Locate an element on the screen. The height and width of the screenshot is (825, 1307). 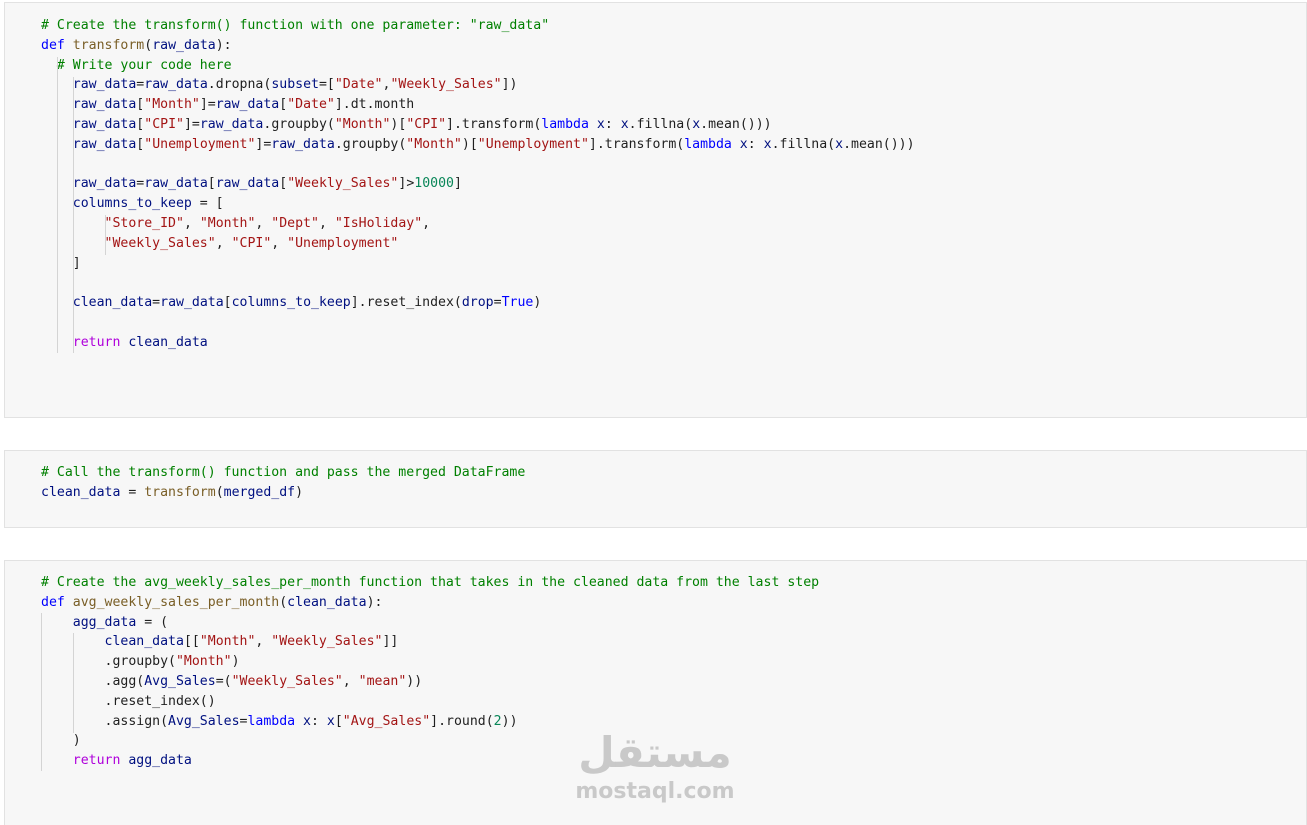
code-token: : is located at coordinates (319, 721).